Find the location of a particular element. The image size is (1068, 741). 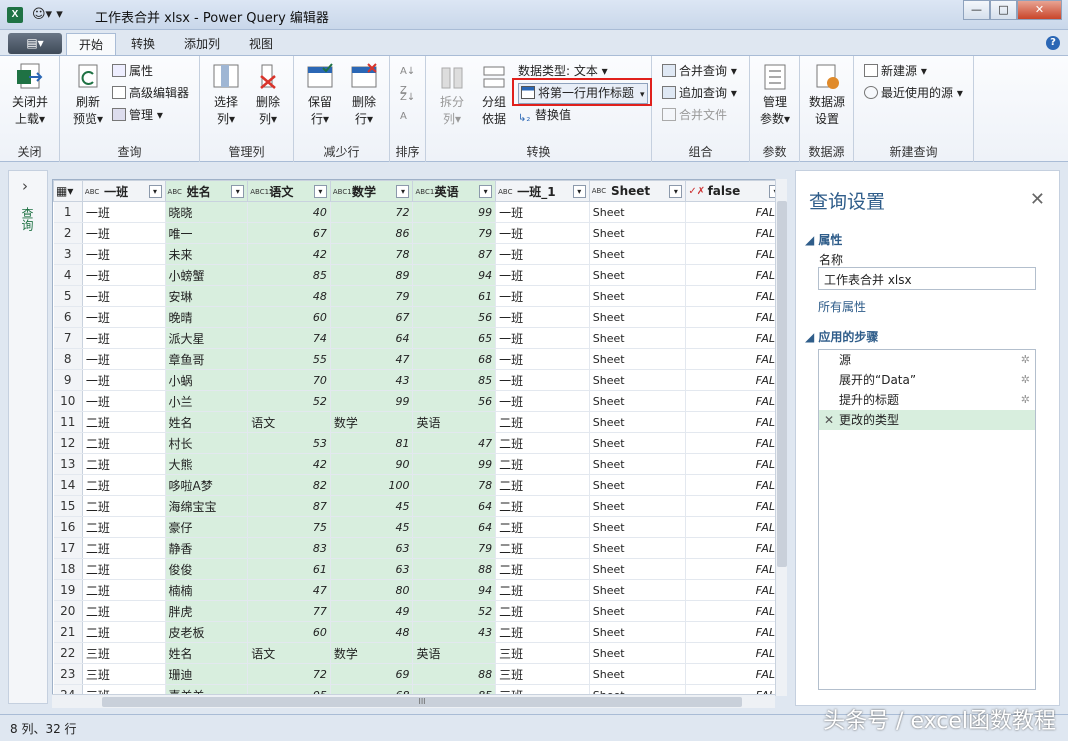

table-row: 12 二班 村长 53 81 47 二班 Sheet FALS is located at coordinates (419, 443).